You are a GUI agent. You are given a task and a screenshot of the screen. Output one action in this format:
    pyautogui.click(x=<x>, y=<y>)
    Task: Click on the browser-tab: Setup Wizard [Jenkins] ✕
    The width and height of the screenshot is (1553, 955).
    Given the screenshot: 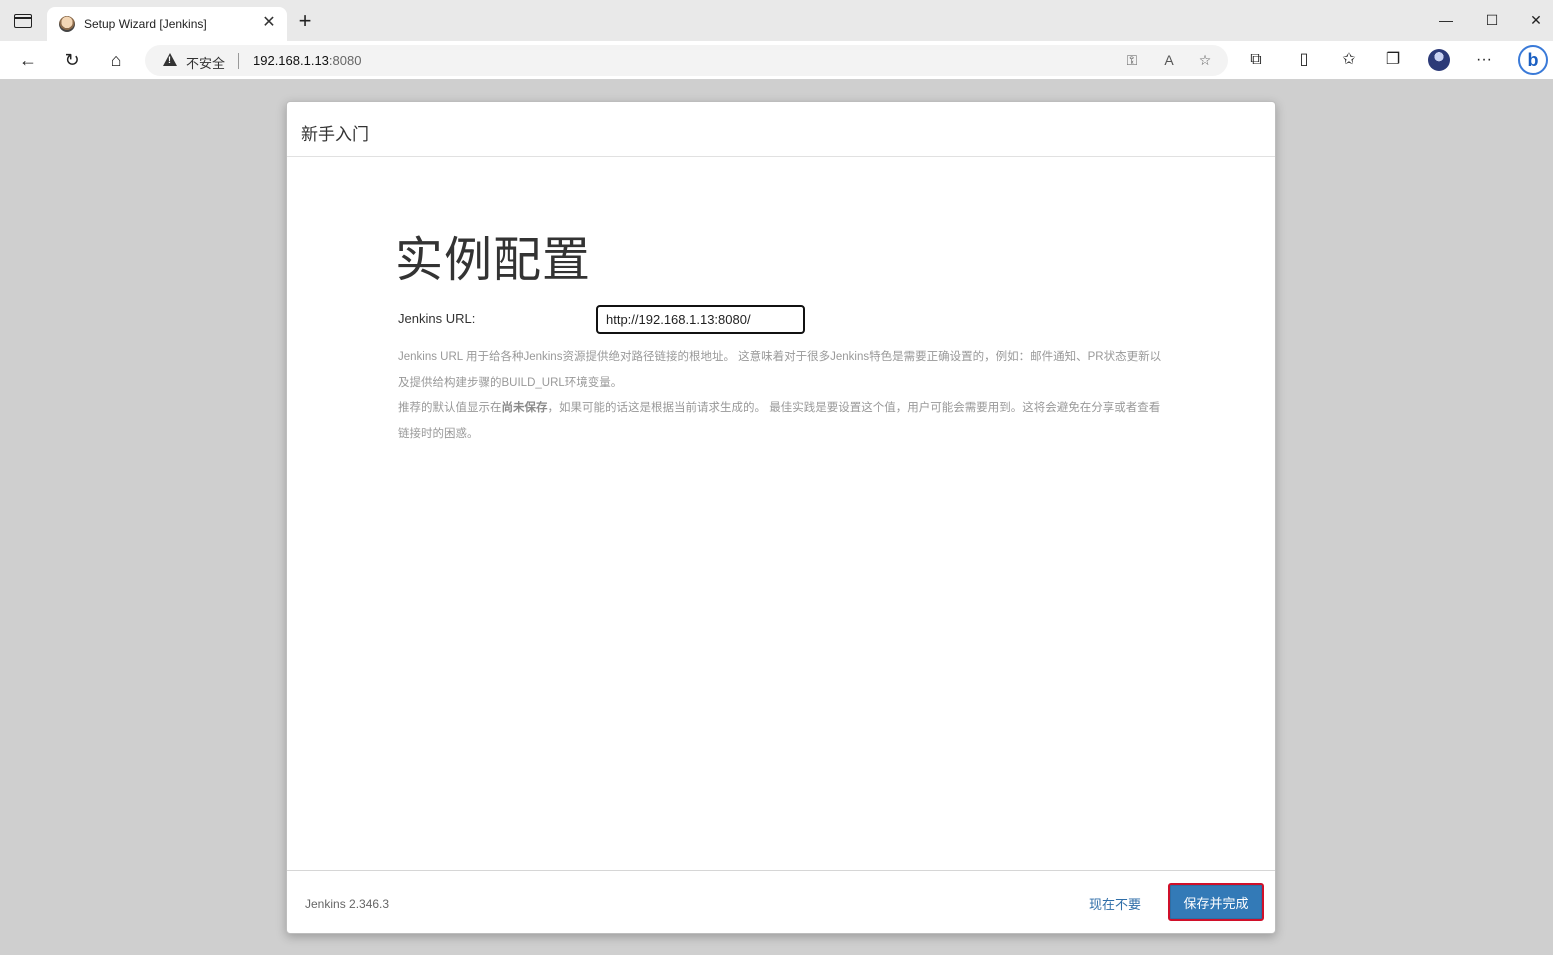 What is the action you would take?
    pyautogui.click(x=167, y=24)
    